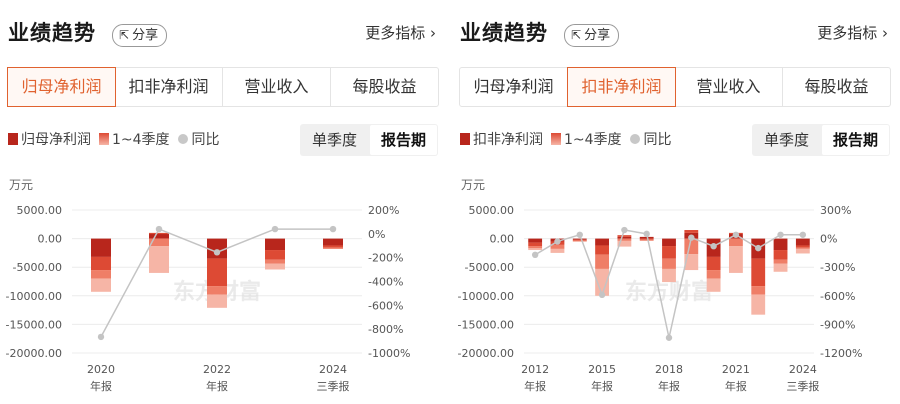 This screenshot has height=404, width=900. I want to click on legend-item-metric: 归母净利润, so click(49, 139).